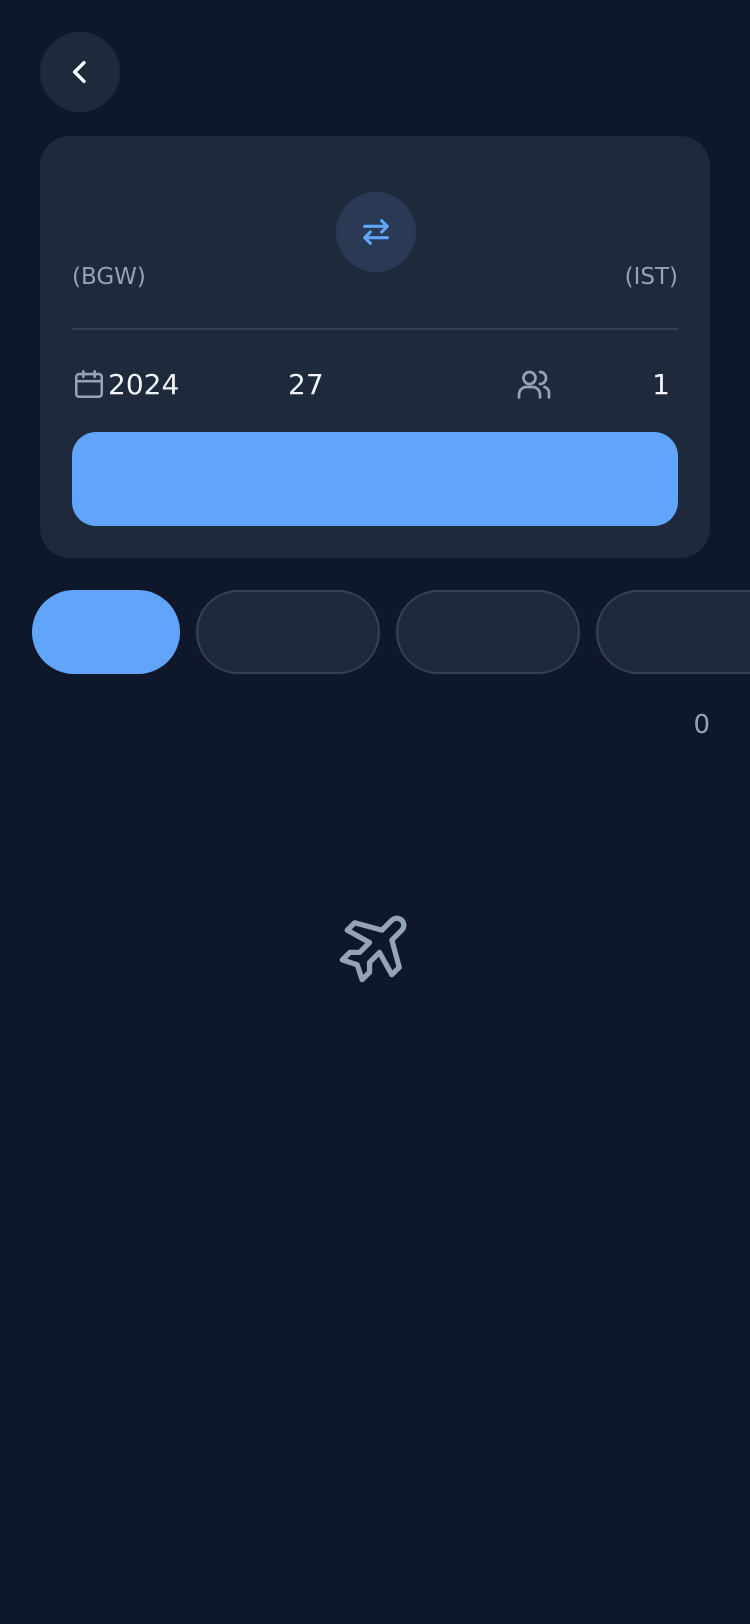  I want to click on results-count: 0, so click(701, 725).